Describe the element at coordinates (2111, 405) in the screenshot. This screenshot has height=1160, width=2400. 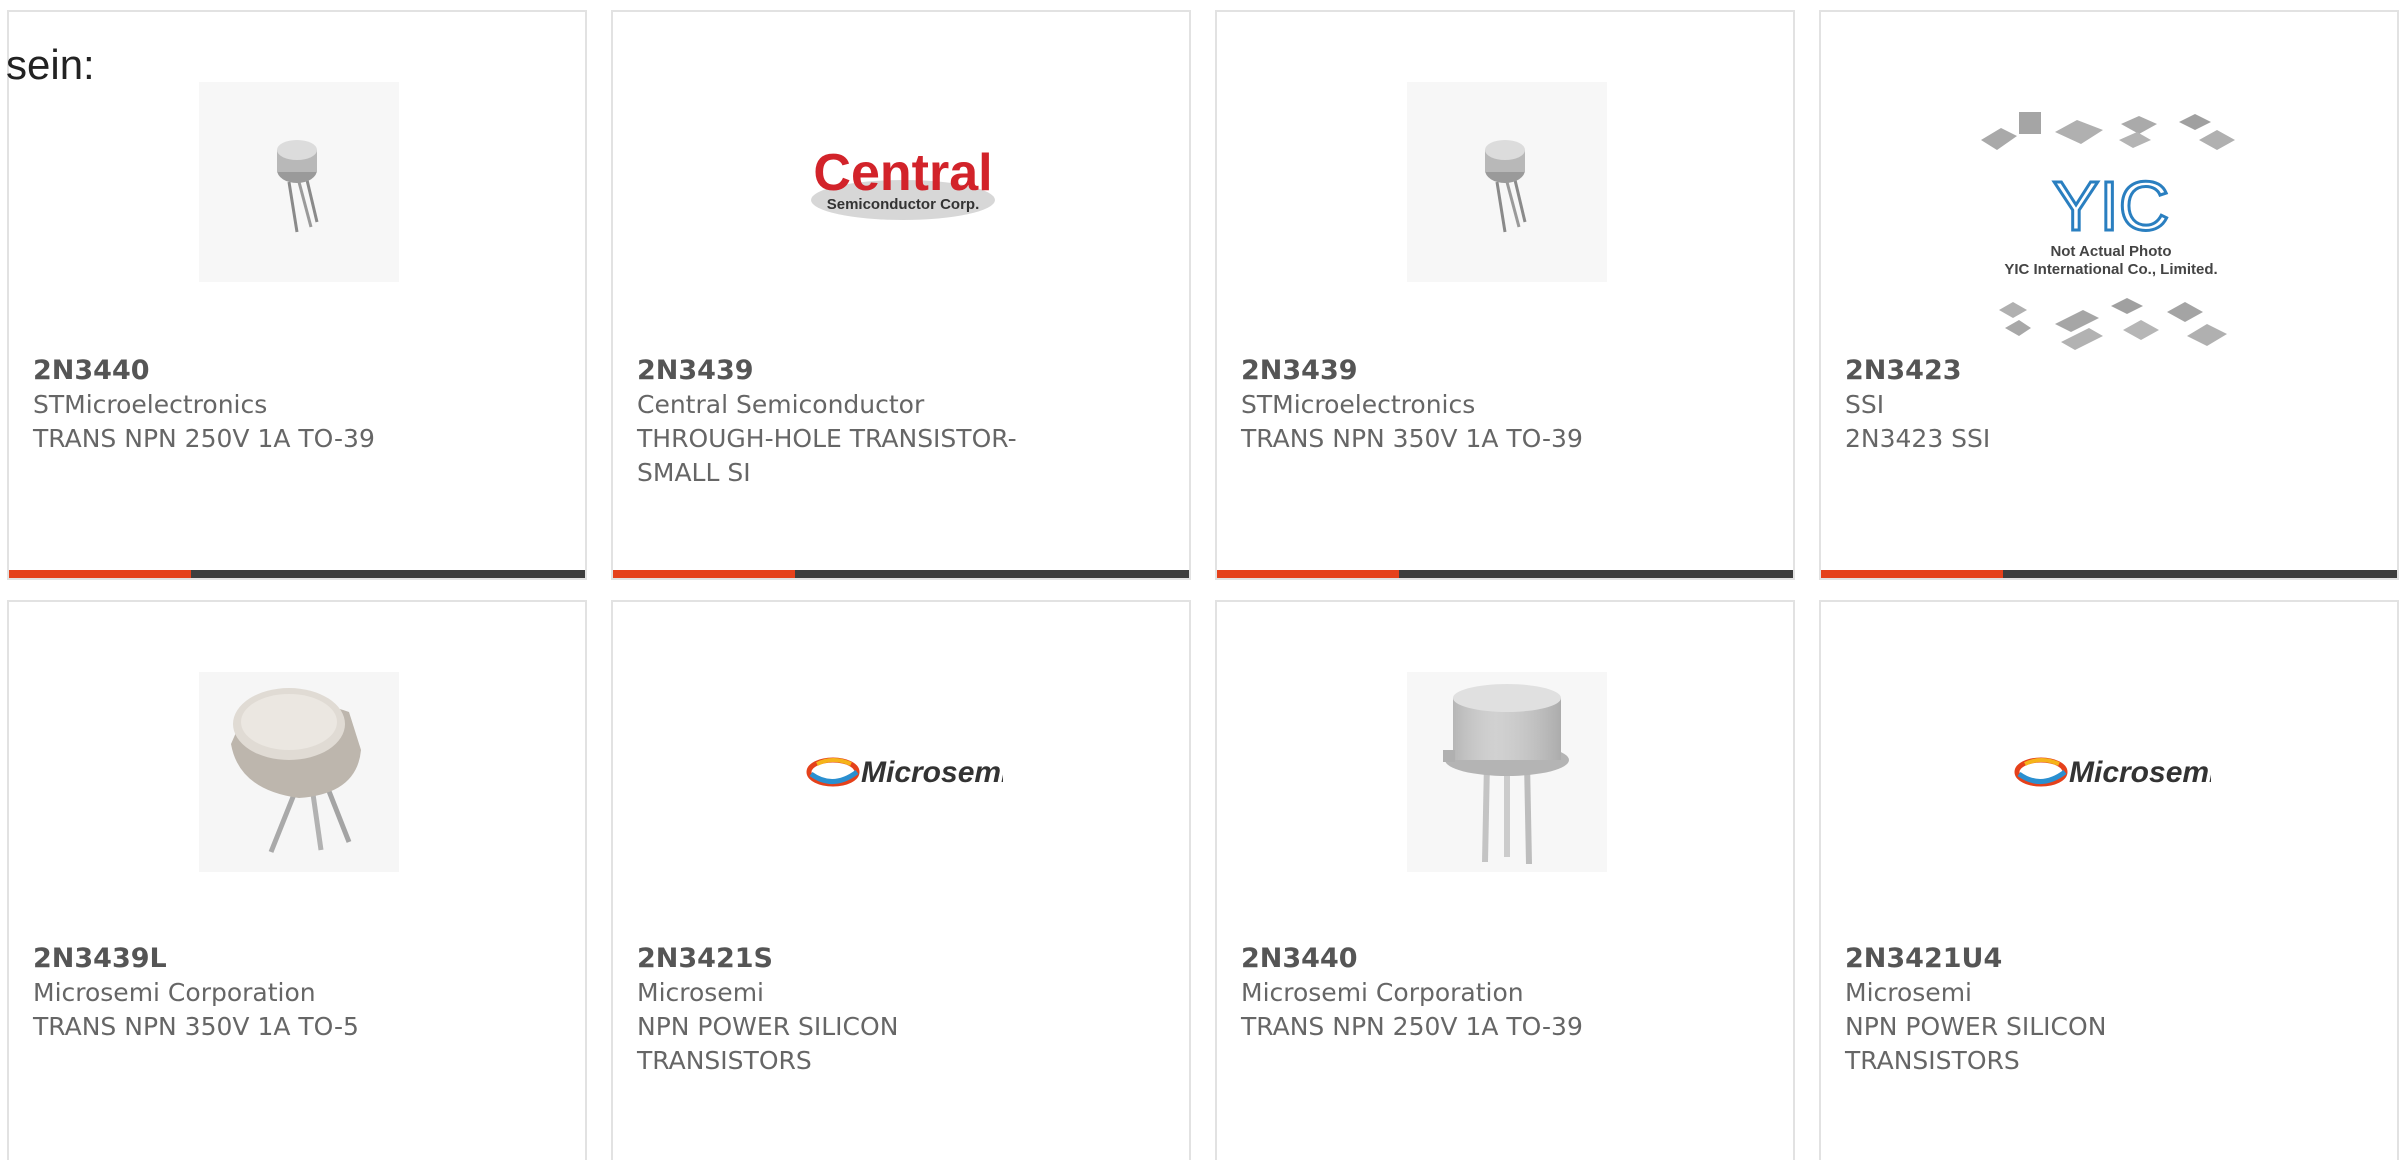
I see `product-info: 2N3423 SSI 2N3423 SSI` at that location.